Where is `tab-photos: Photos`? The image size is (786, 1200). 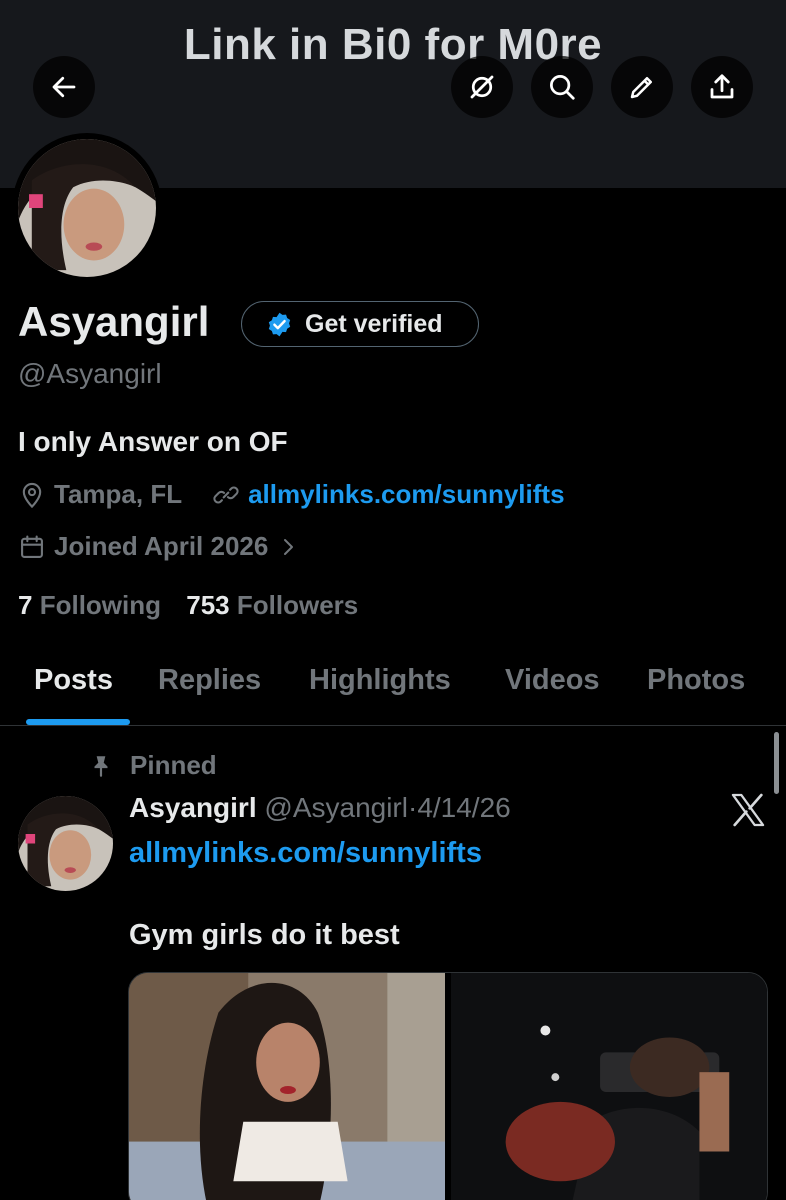
tab-photos: Photos is located at coordinates (696, 680).